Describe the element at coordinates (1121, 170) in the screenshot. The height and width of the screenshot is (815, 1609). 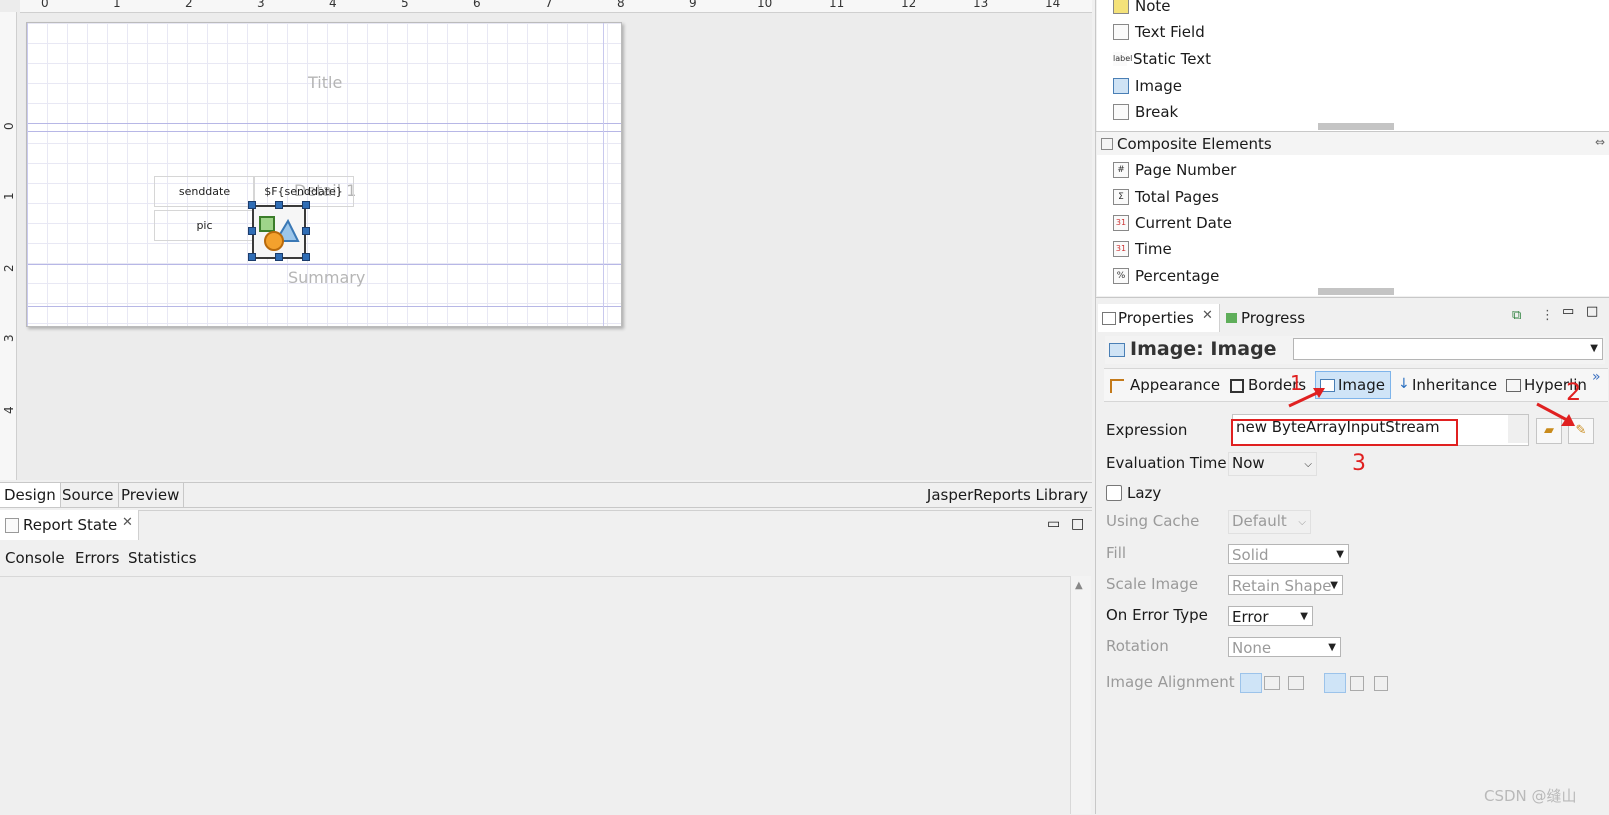
I see `page-number-icon: #` at that location.